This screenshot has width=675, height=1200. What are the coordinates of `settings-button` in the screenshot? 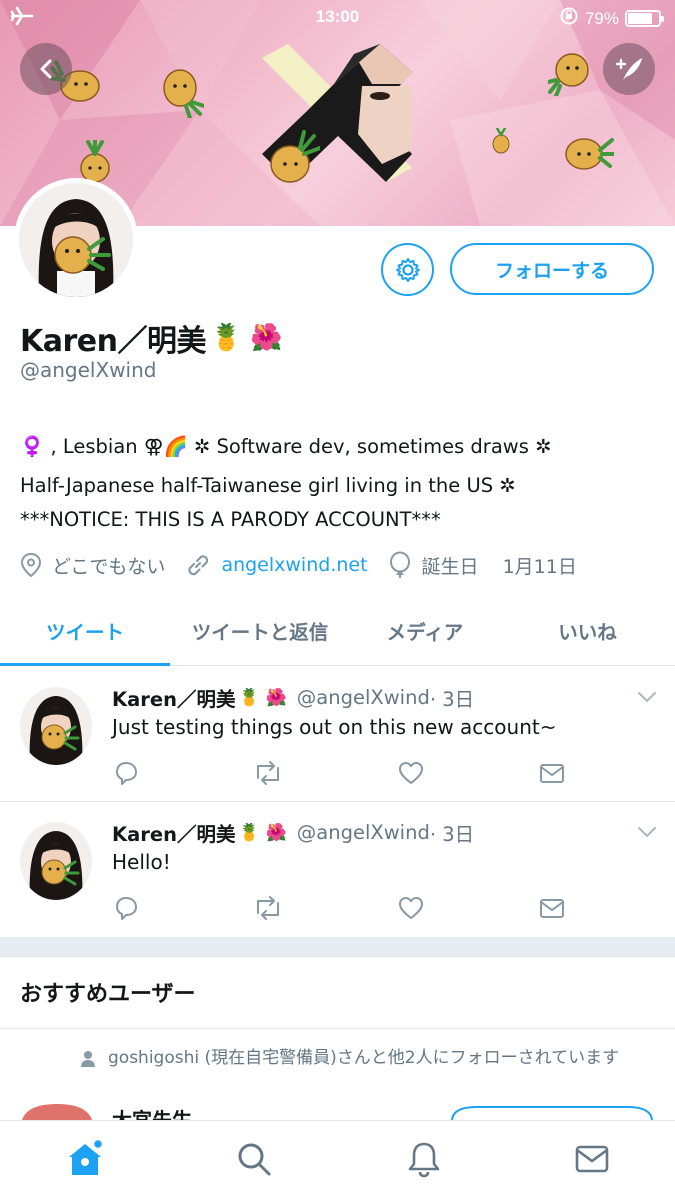 It's located at (407, 269).